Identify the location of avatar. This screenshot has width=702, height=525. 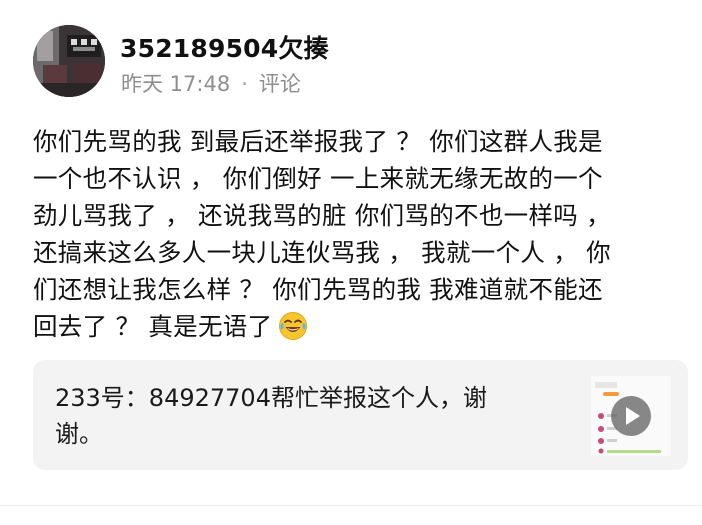
(69, 61).